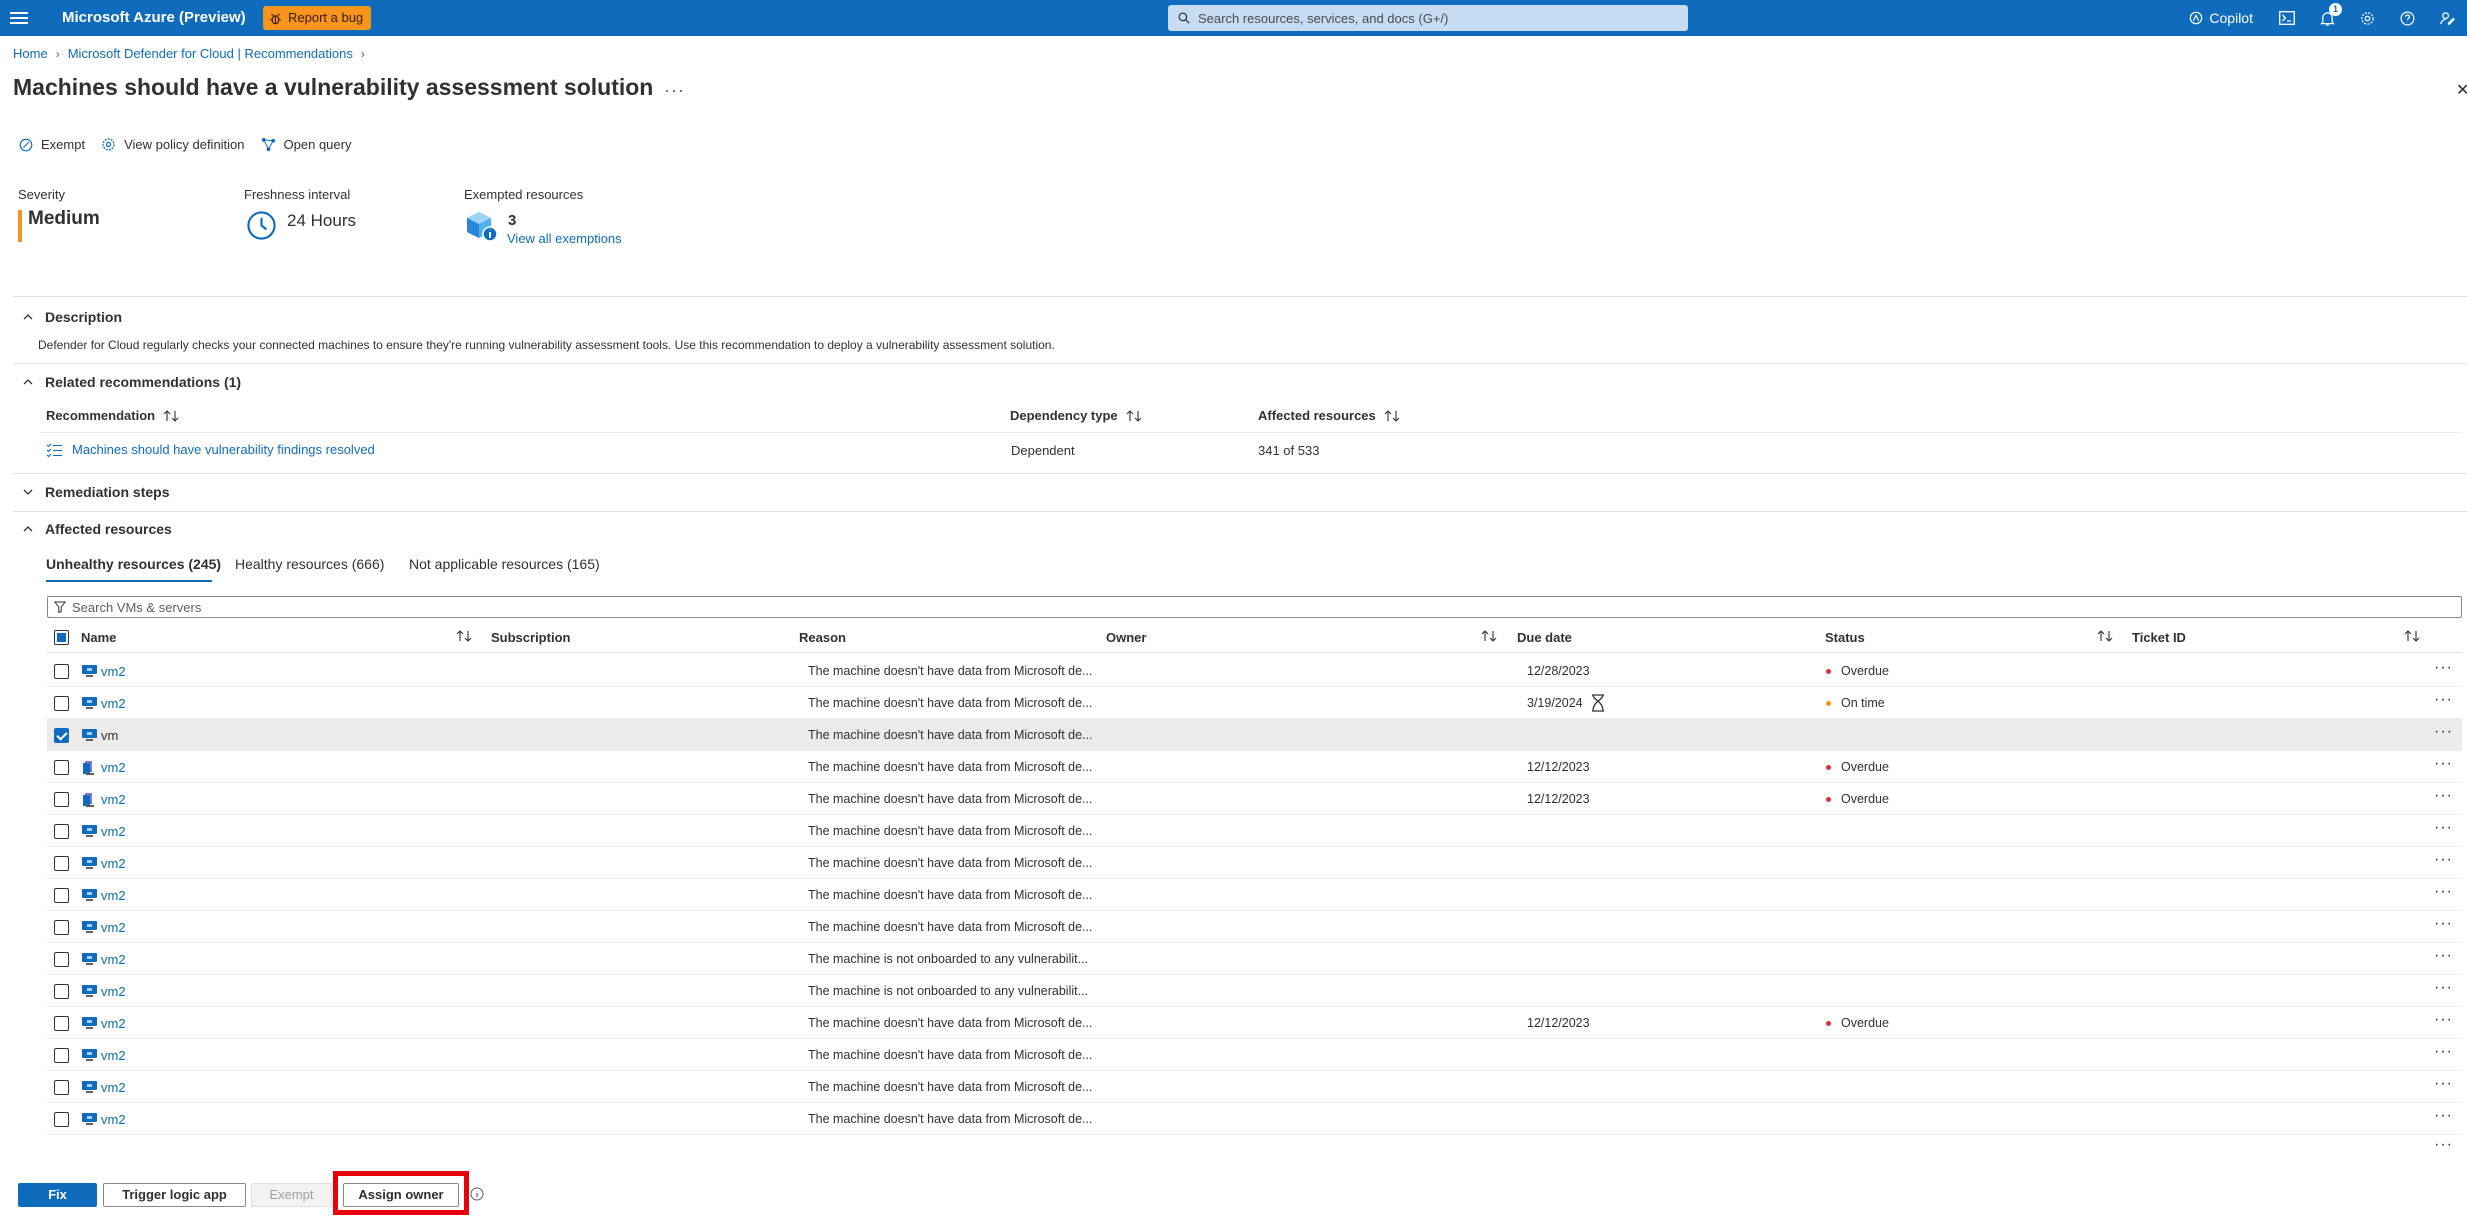 Image resolution: width=2467 pixels, height=1224 pixels. What do you see at coordinates (96, 492) in the screenshot?
I see `remediation-section-header: Remediation steps` at bounding box center [96, 492].